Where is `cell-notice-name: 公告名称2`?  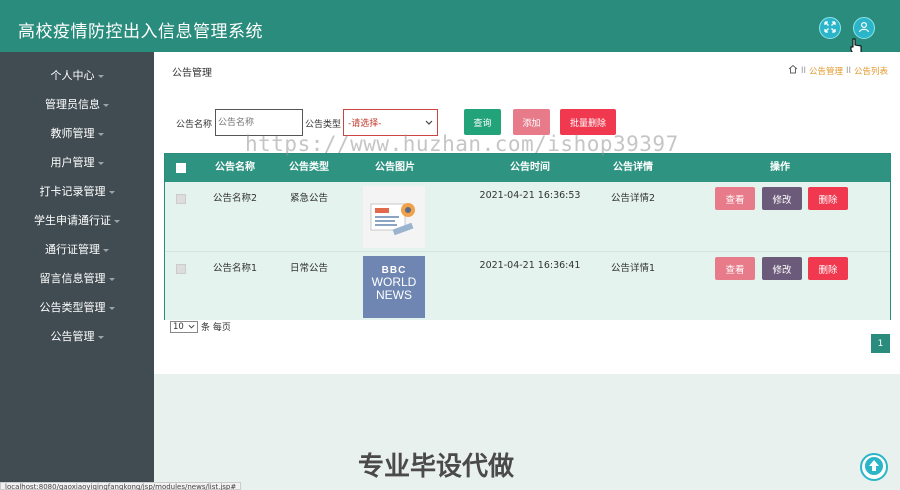
cell-notice-name: 公告名称2 is located at coordinates (235, 198).